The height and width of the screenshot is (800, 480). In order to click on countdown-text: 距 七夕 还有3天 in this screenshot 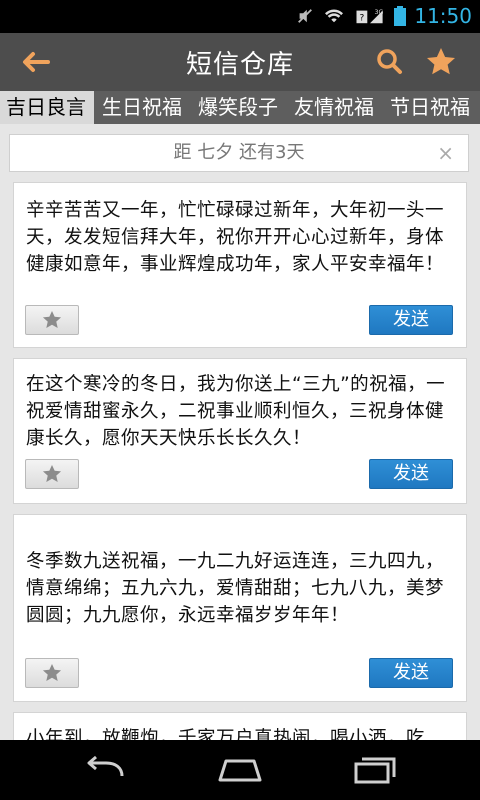, I will do `click(239, 152)`.